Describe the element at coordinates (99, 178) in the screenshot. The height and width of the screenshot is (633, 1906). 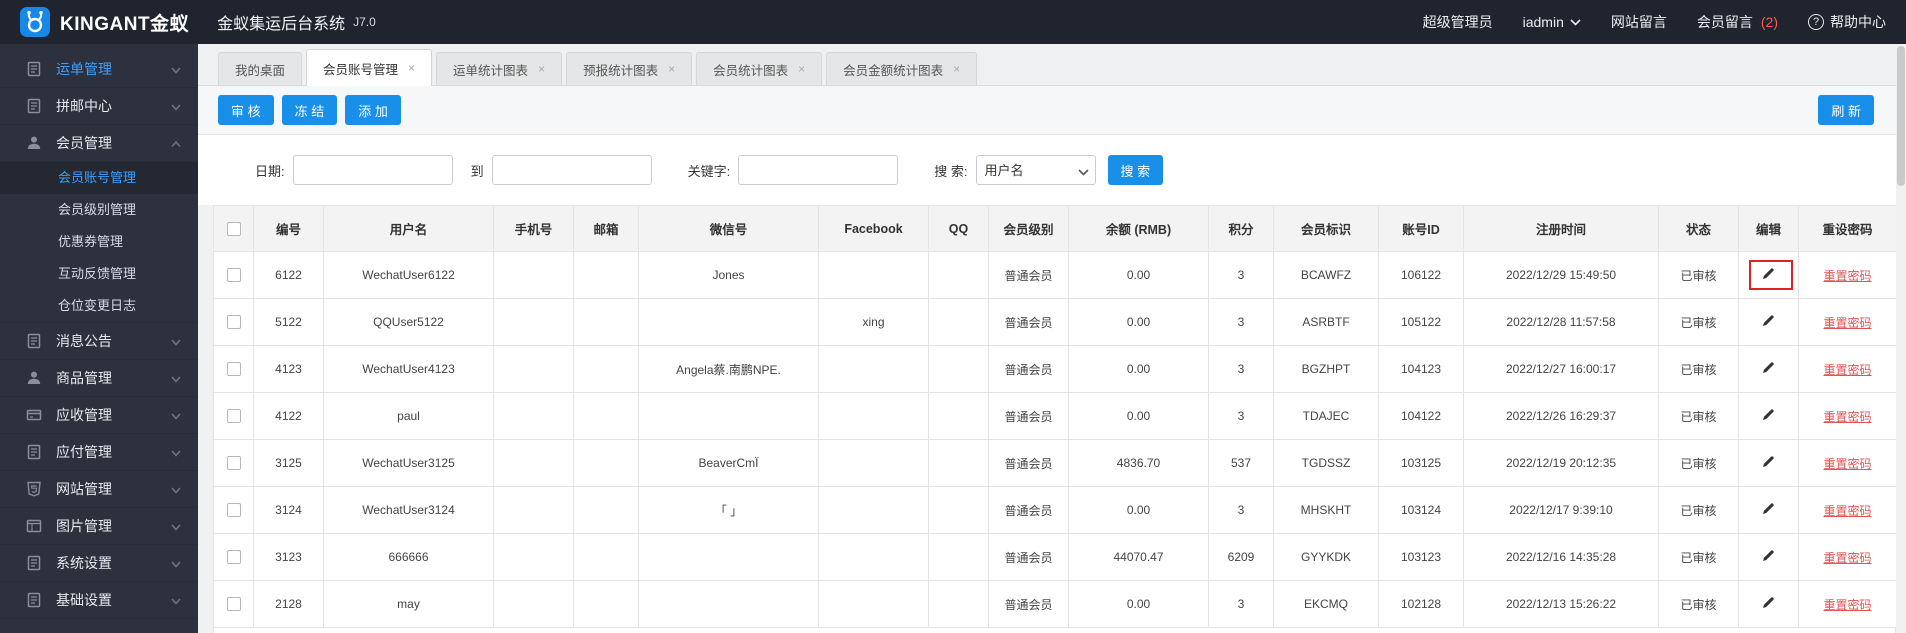
I see `sidebar-subitem: 会员账号管理` at that location.